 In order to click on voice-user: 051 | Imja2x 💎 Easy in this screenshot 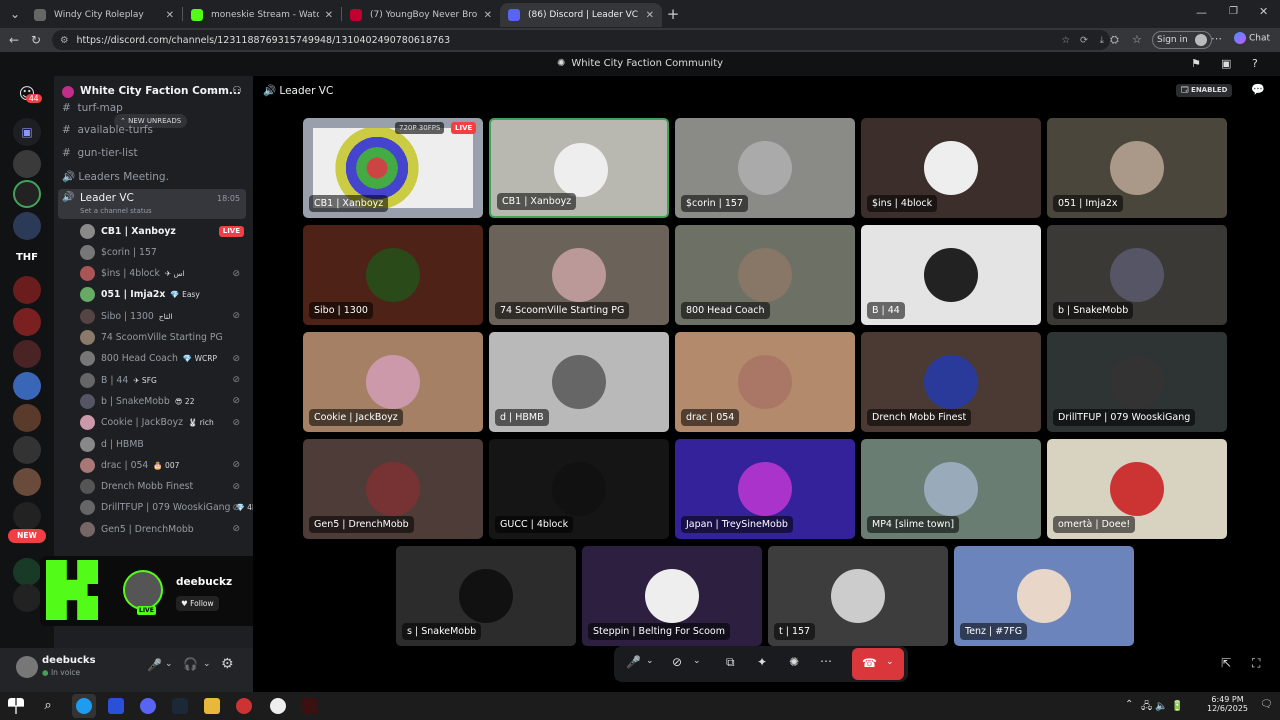, I will do `click(165, 295)`.